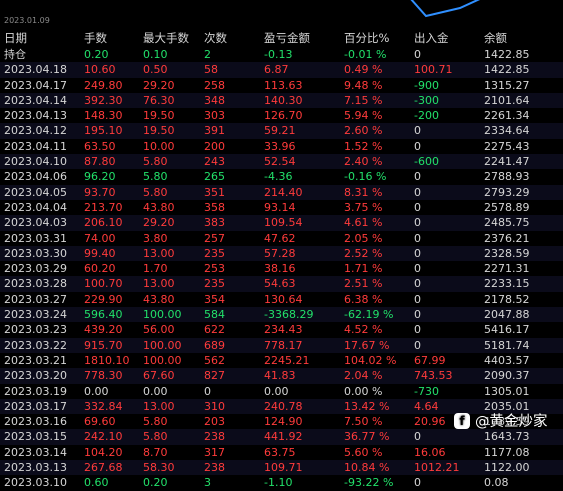  Describe the element at coordinates (35, 131) in the screenshot. I see `cell-date: 2023.04.12` at that location.